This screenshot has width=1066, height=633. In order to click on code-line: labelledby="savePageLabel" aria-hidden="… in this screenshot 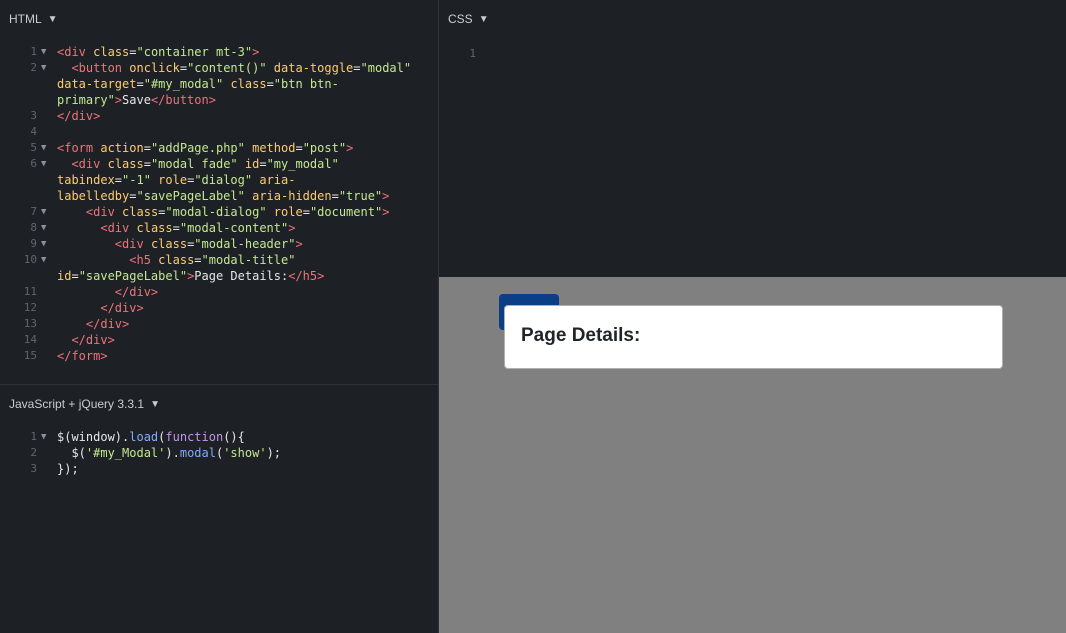, I will do `click(219, 196)`.